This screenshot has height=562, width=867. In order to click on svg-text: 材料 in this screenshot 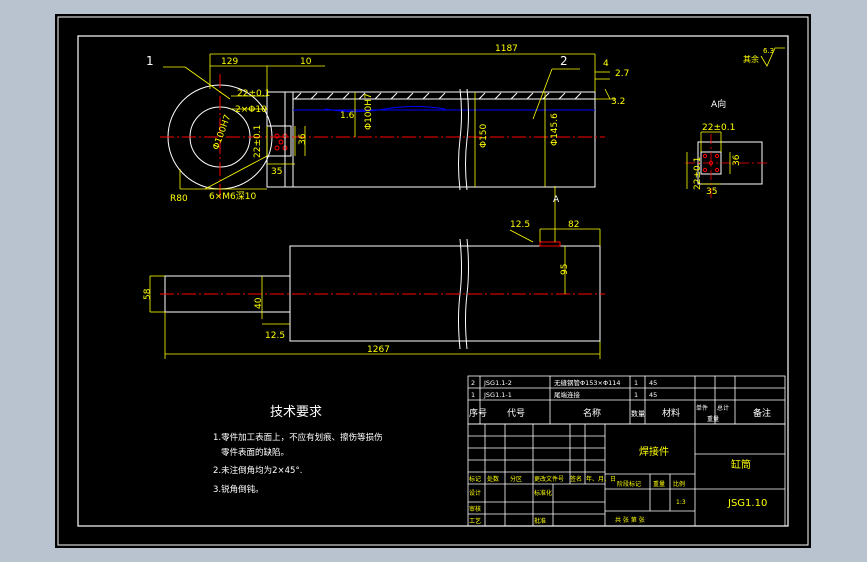, I will do `click(671, 413)`.